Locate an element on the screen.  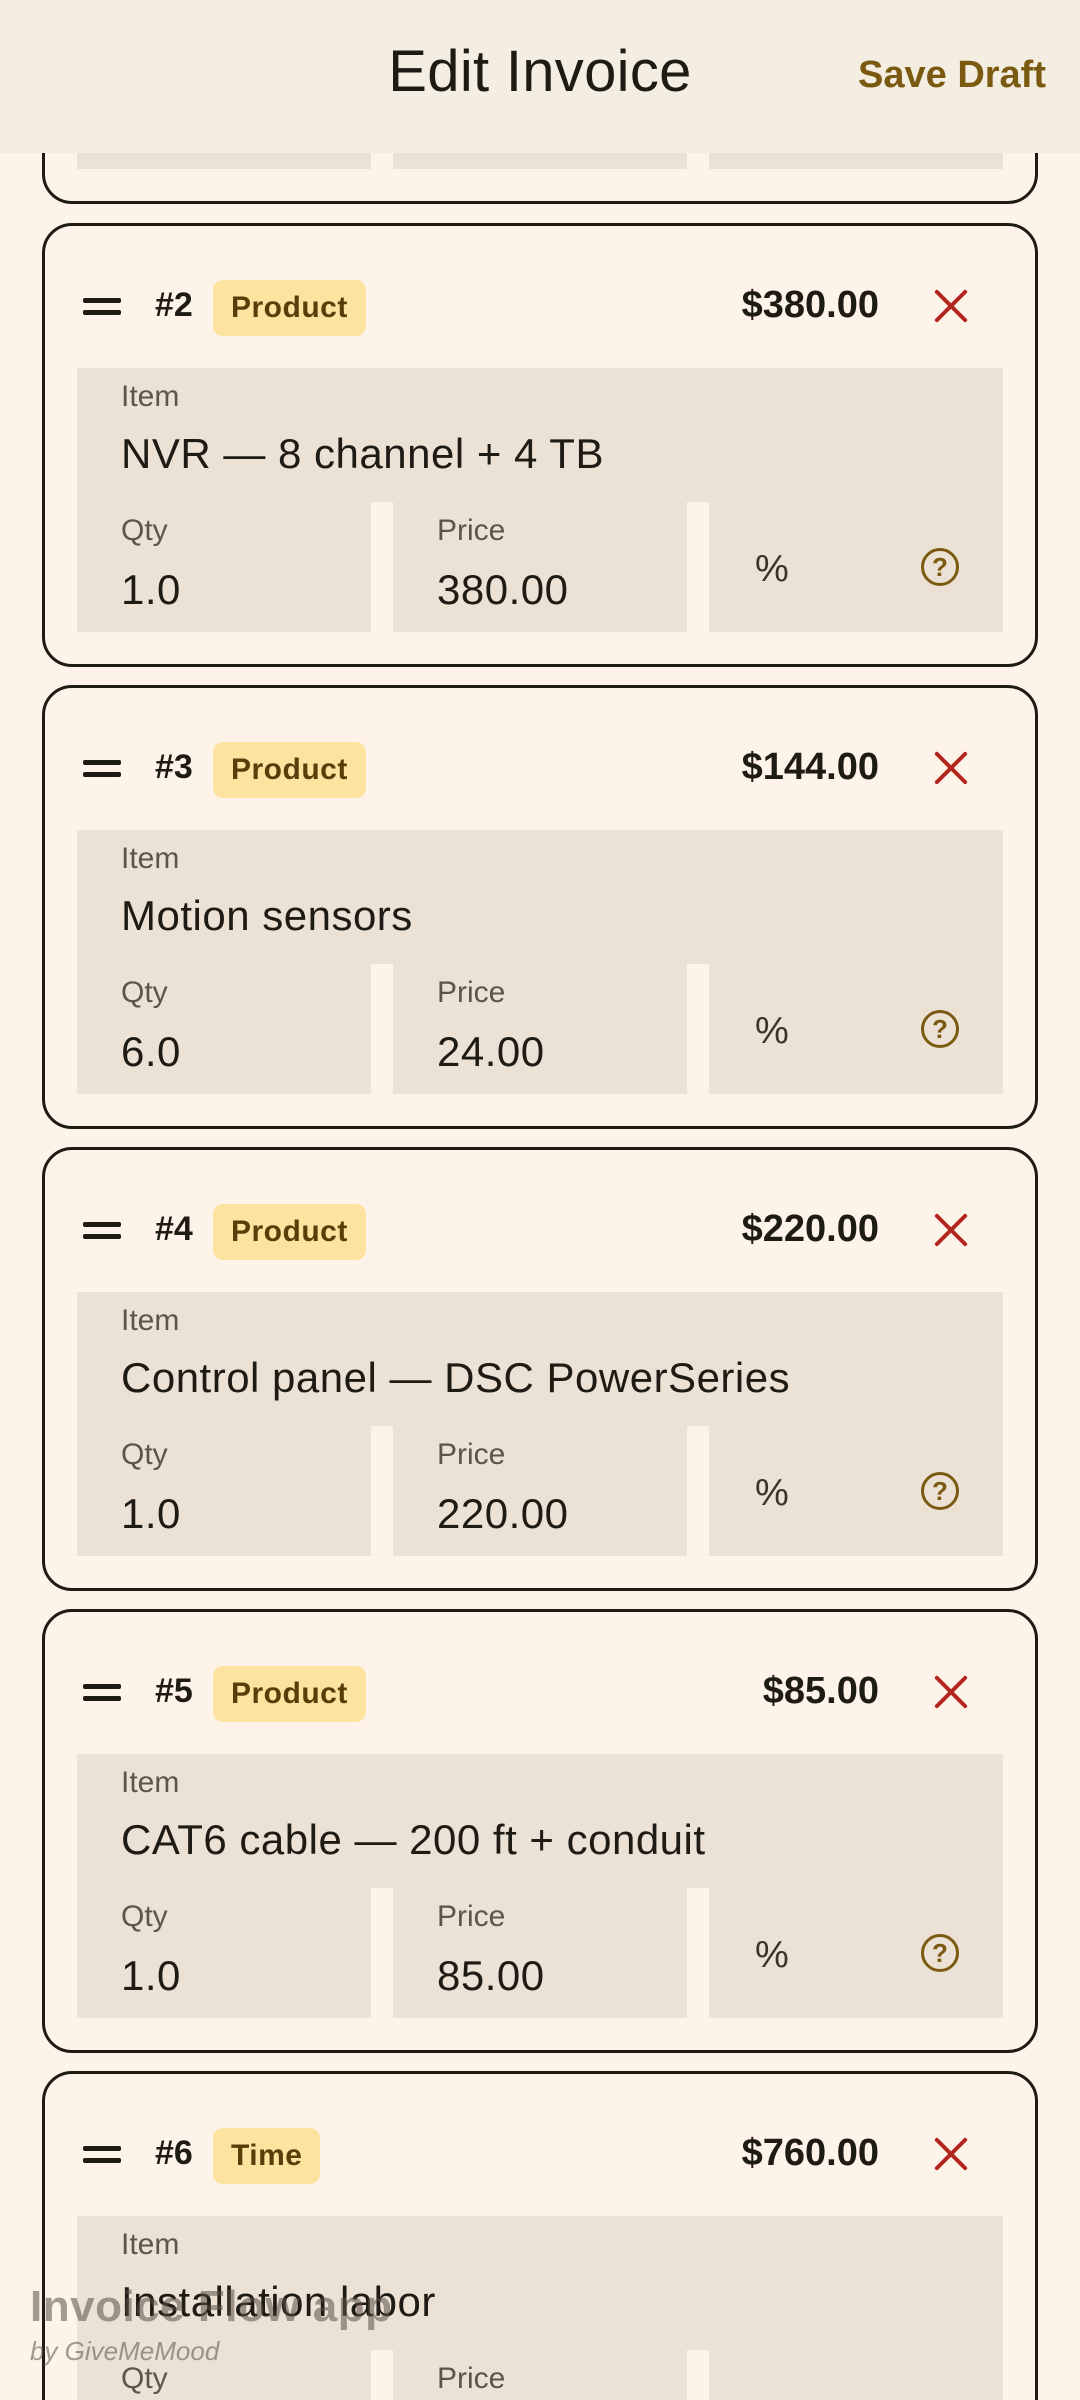
line-number: #4 is located at coordinates (174, 1229).